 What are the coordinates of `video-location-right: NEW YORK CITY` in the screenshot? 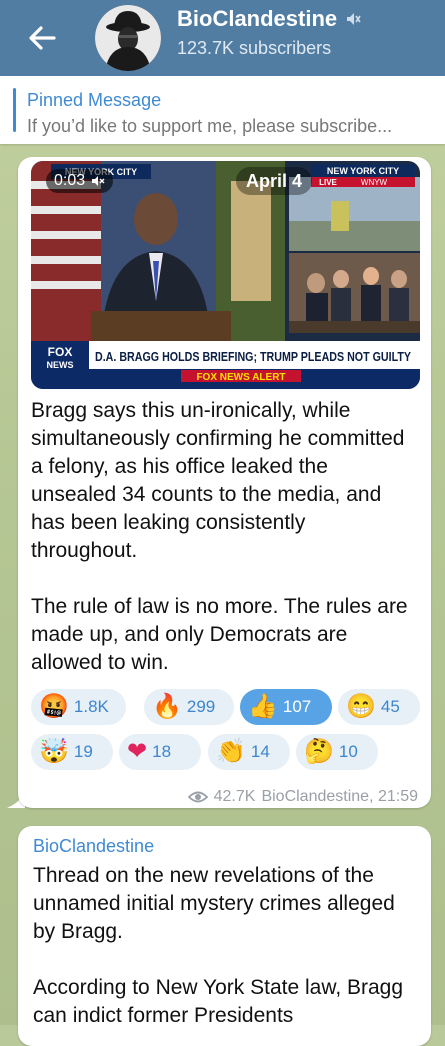 It's located at (363, 171).